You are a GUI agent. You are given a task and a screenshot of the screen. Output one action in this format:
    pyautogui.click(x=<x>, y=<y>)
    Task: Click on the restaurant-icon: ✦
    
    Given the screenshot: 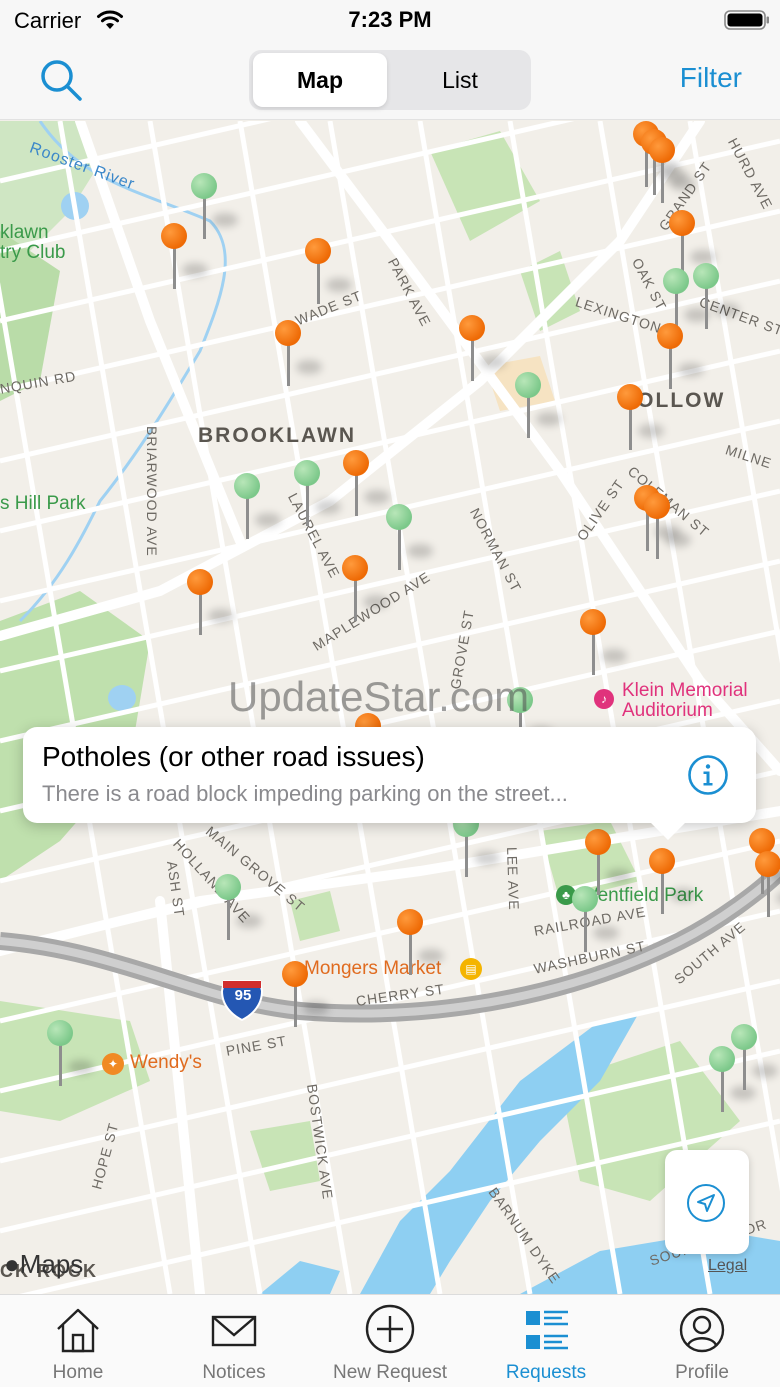 What is the action you would take?
    pyautogui.click(x=113, y=1064)
    